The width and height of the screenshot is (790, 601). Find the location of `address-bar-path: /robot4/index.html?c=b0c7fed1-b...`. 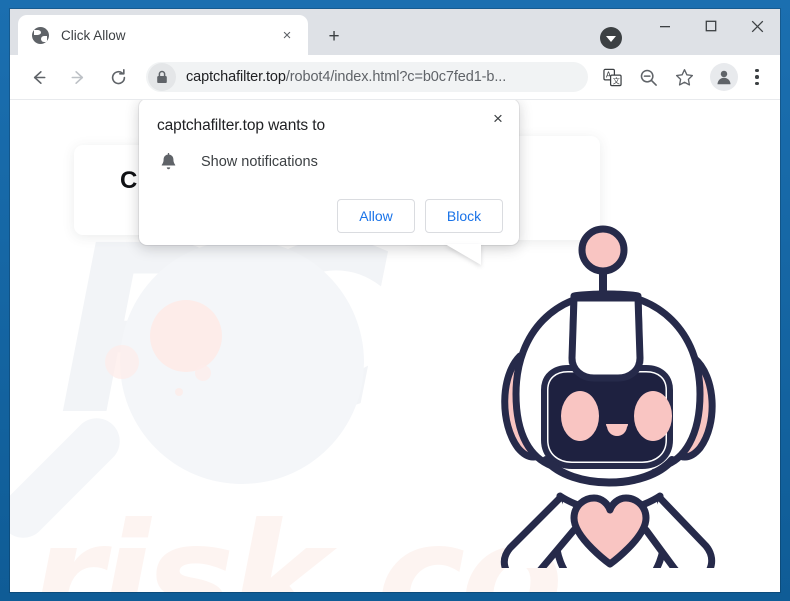

address-bar-path: /robot4/index.html?c=b0c7fed1-b... is located at coordinates (396, 77).